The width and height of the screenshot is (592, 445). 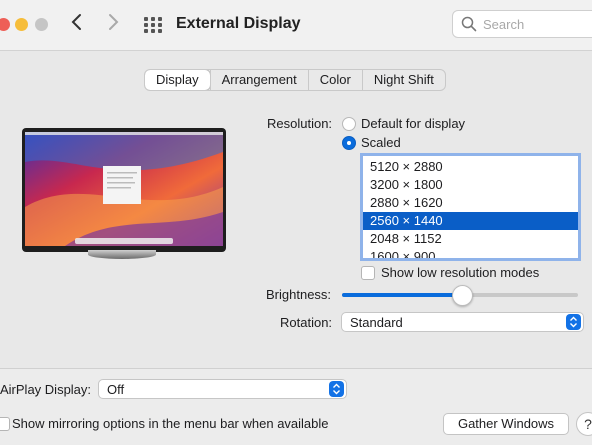 I want to click on low-resolution-label: Show low resolution modes, so click(x=460, y=272).